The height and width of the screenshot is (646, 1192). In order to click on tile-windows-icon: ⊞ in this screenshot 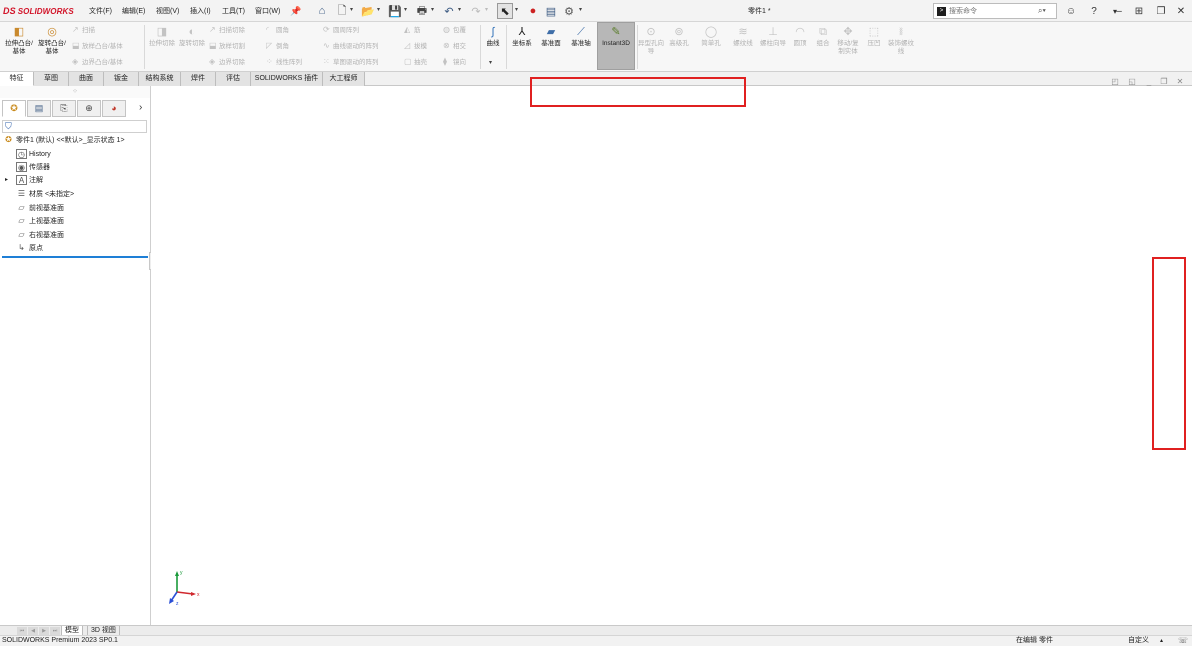, I will do `click(1139, 11)`.